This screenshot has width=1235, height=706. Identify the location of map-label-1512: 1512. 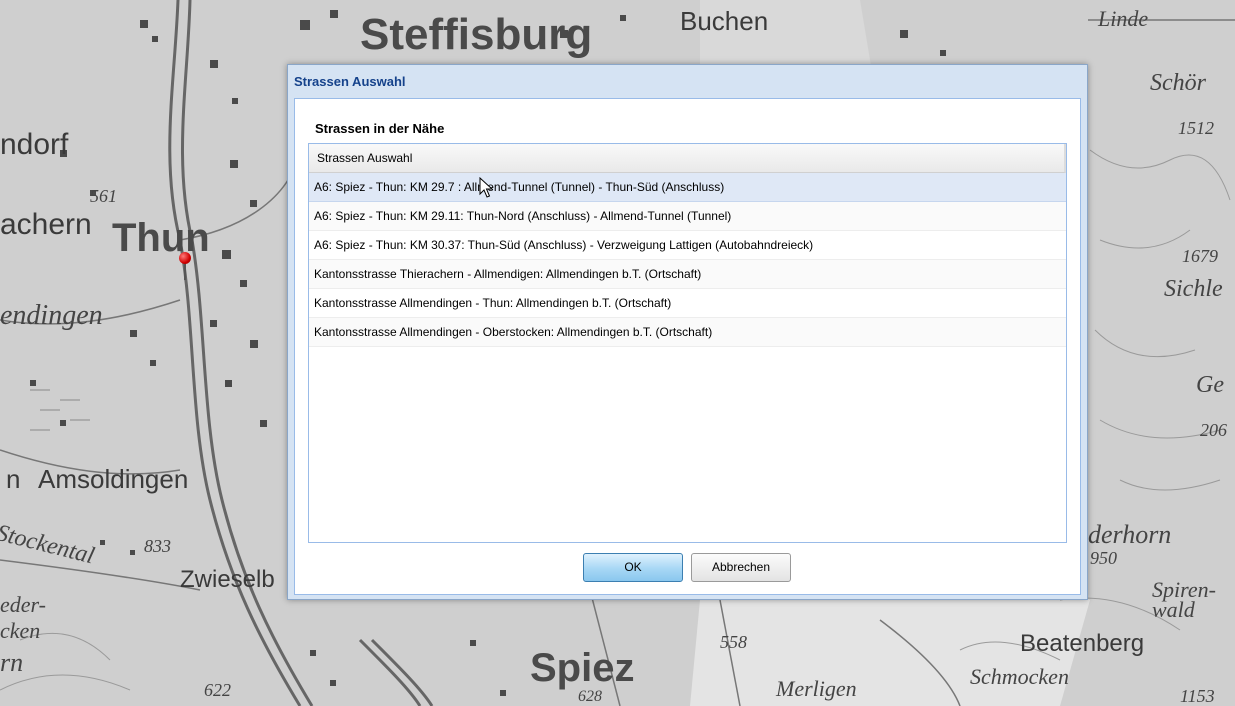
(1196, 128).